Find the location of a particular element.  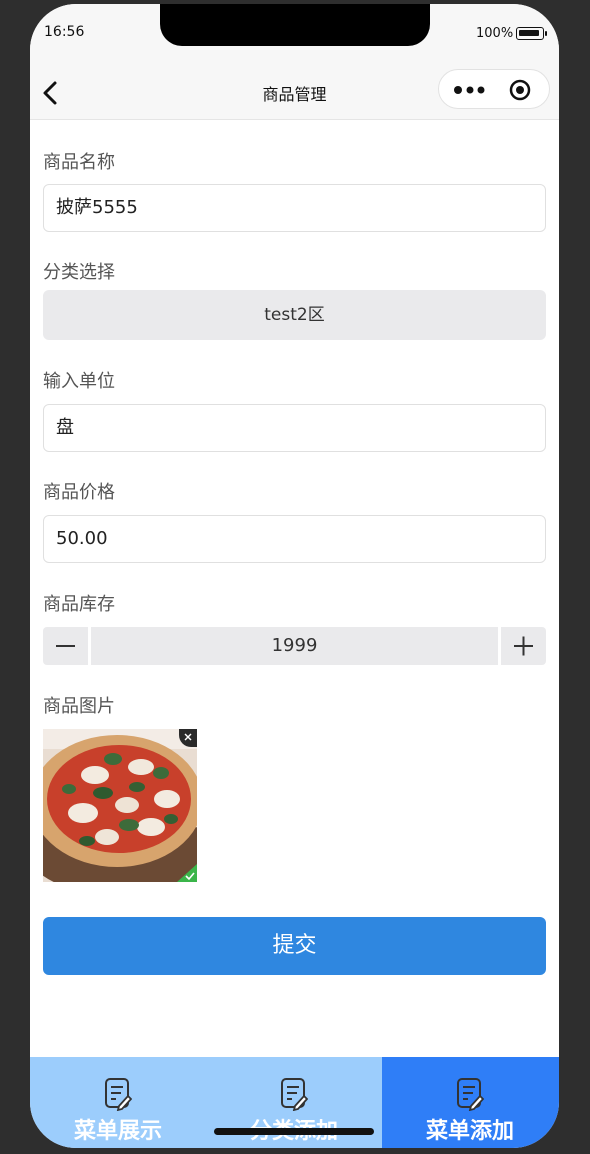

plus-icon is located at coordinates (523, 646).